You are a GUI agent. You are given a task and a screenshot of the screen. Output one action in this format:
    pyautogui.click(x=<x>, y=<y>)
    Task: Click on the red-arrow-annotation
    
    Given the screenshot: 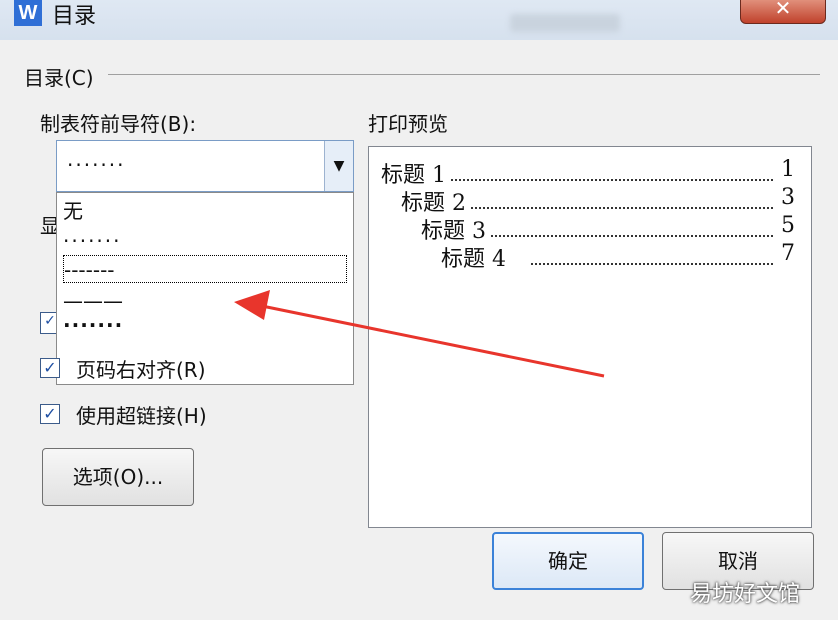 What is the action you would take?
    pyautogui.click(x=419, y=334)
    